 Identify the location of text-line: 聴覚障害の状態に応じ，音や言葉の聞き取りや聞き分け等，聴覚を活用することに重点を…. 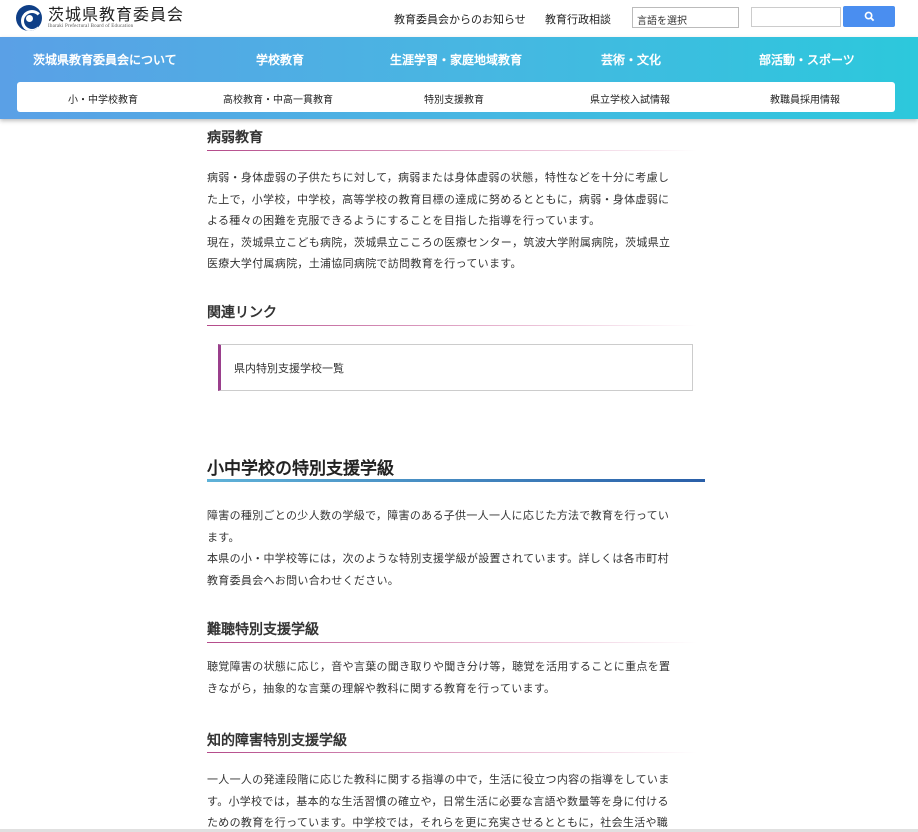
(439, 666).